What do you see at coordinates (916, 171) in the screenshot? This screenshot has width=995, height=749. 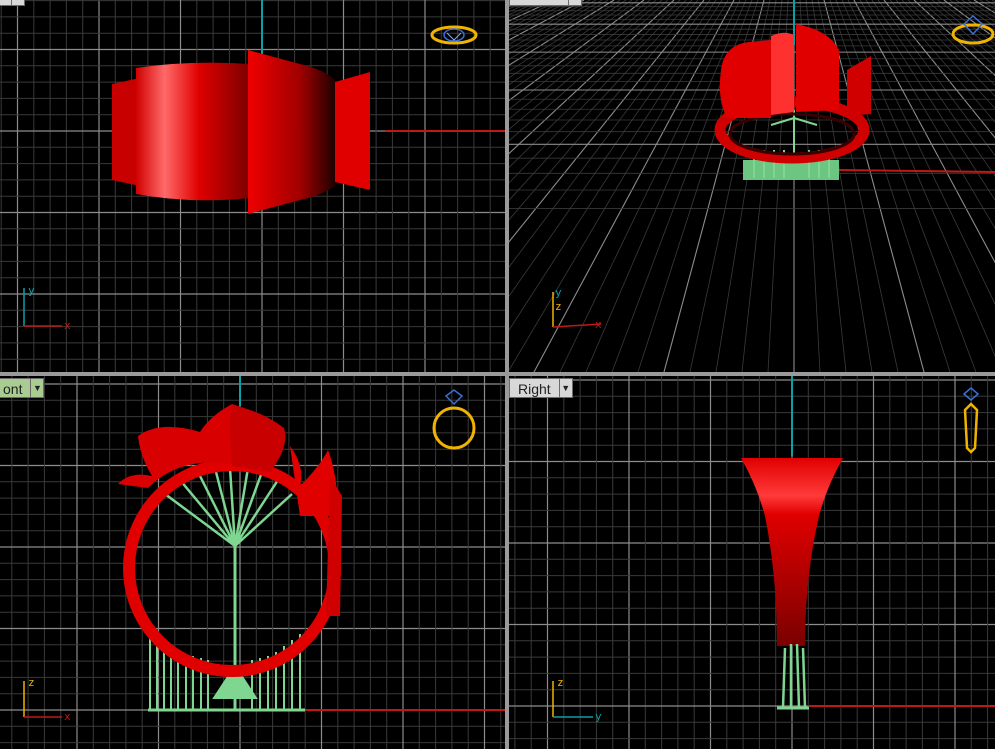 I see `x-axis-line` at bounding box center [916, 171].